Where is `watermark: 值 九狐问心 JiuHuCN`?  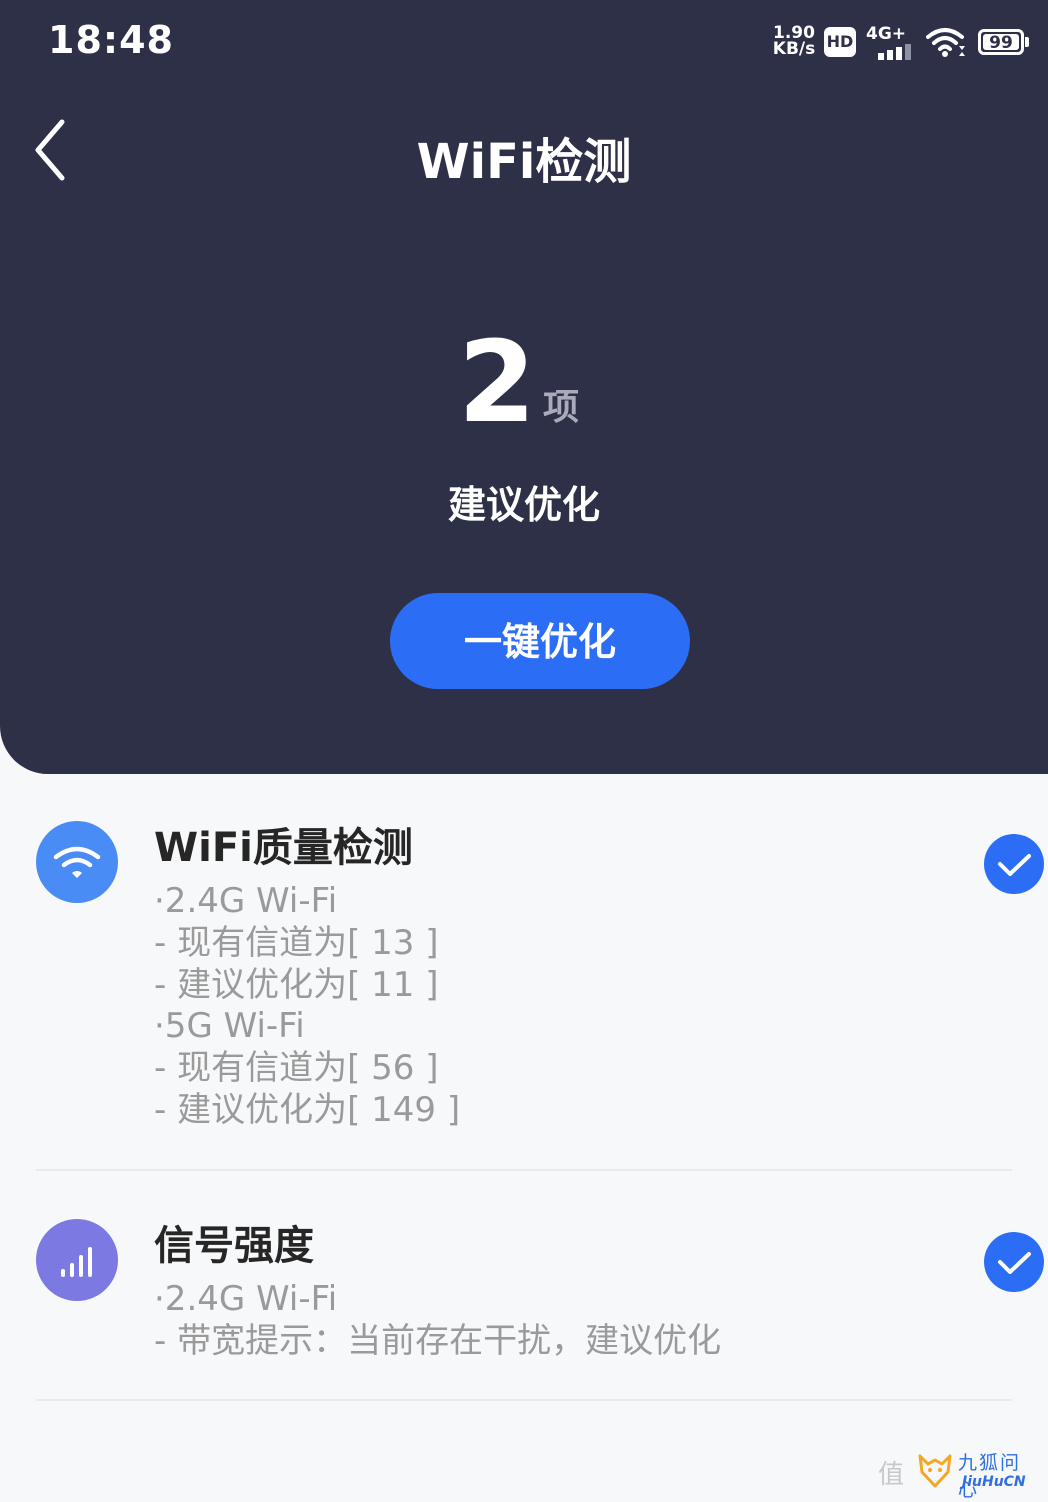 watermark: 值 九狐问心 JiuHuCN is located at coordinates (959, 1474).